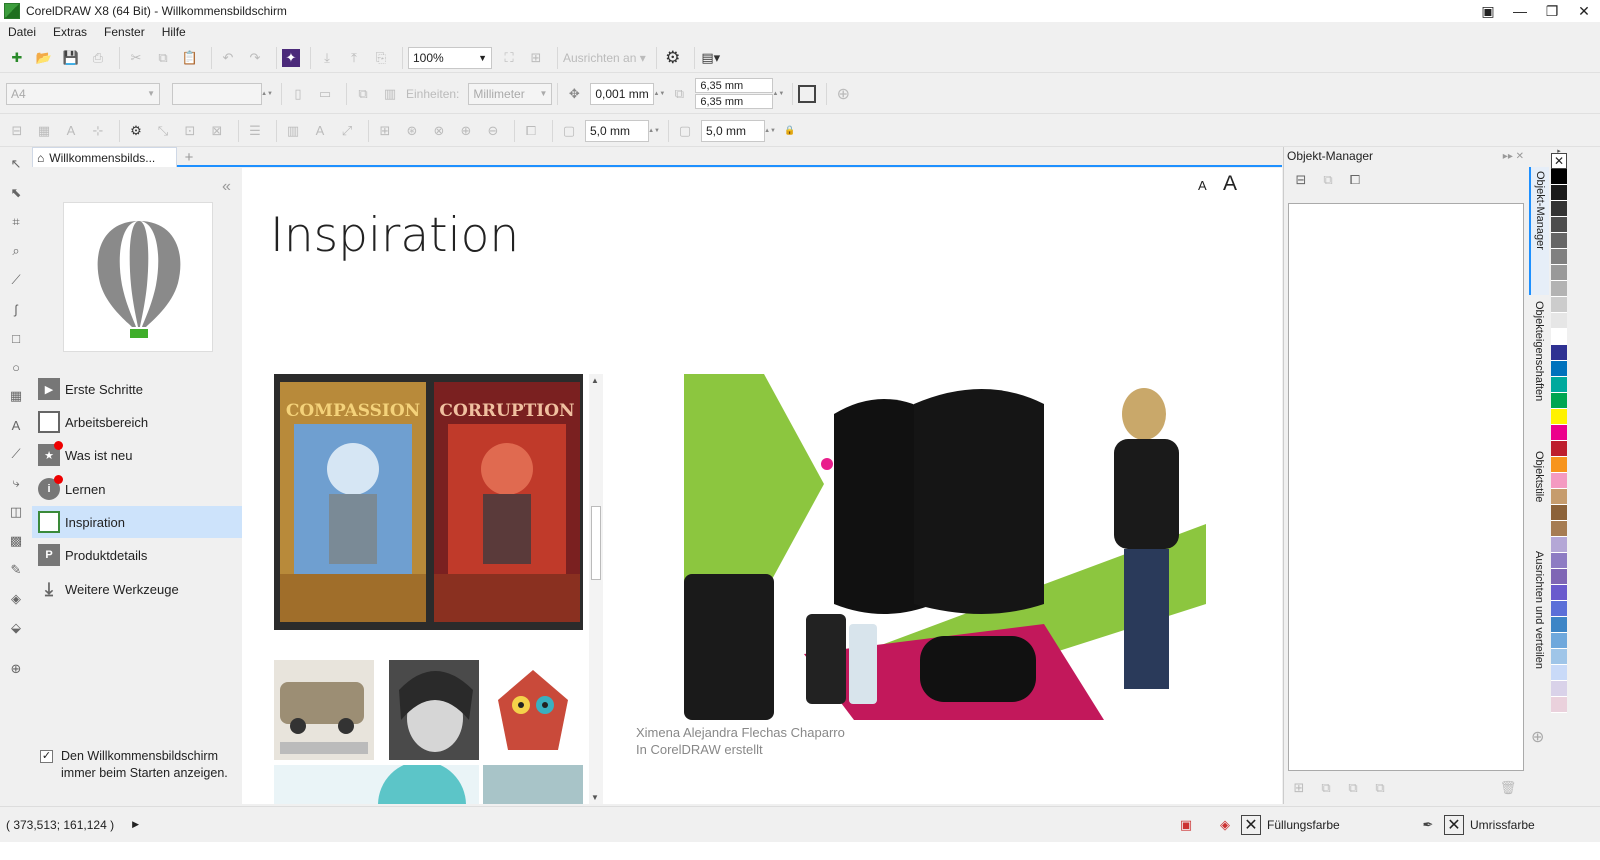  What do you see at coordinates (1328, 180) in the screenshot?
I see `edit-across-layers-icon: ⧉` at bounding box center [1328, 180].